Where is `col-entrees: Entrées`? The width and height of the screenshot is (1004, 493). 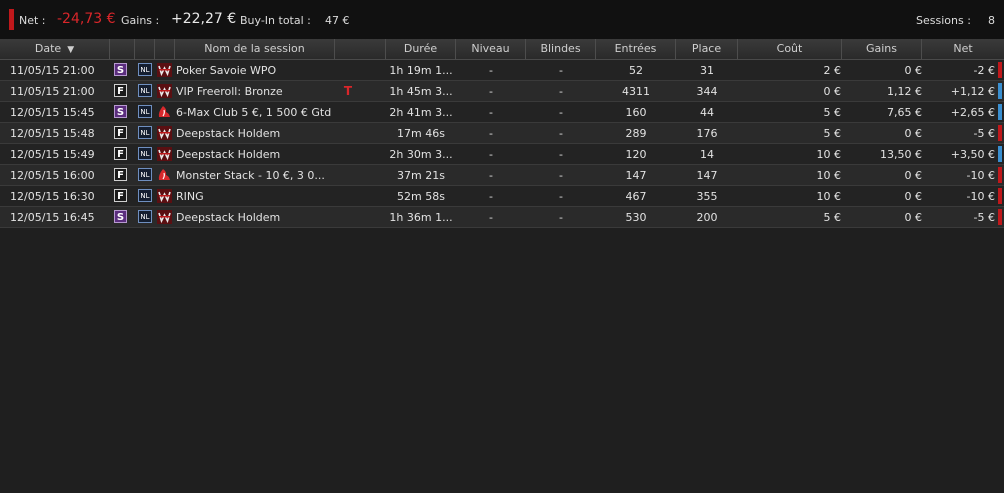 col-entrees: Entrées is located at coordinates (636, 49).